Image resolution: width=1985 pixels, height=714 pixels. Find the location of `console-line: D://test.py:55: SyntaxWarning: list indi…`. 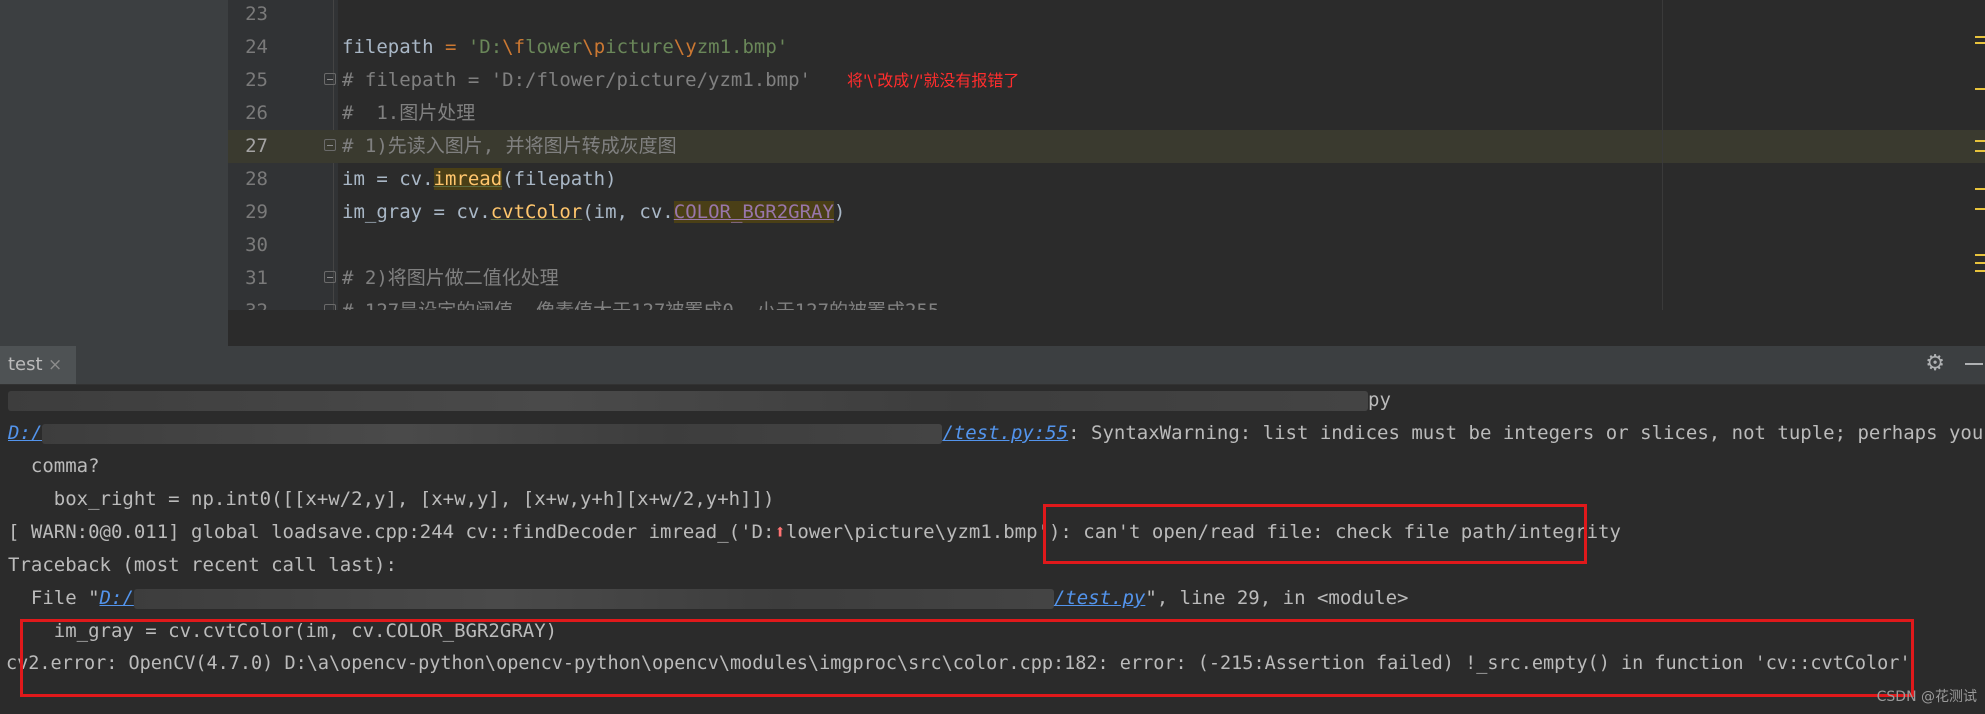

console-line: D://test.py:55: SyntaxWarning: list indi… is located at coordinates (996, 433).